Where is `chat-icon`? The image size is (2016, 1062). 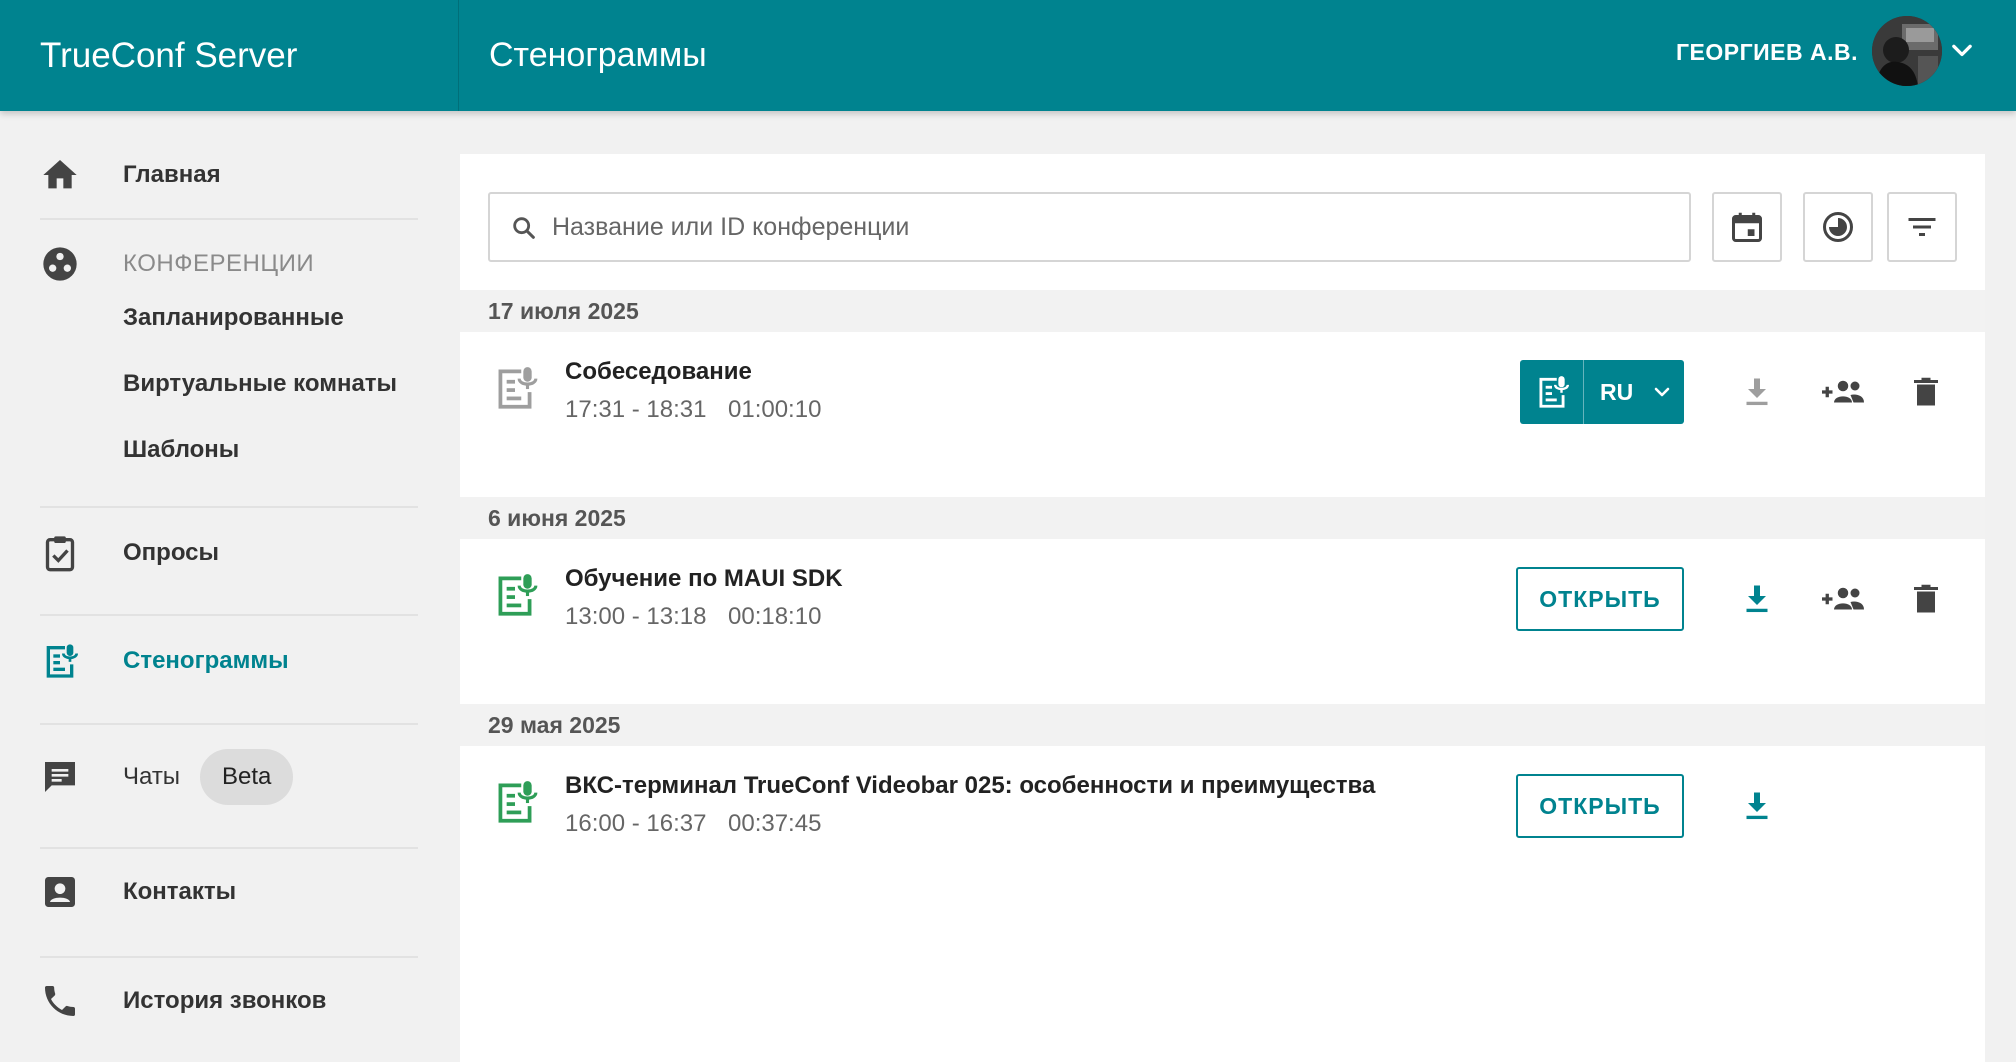
chat-icon is located at coordinates (60, 777).